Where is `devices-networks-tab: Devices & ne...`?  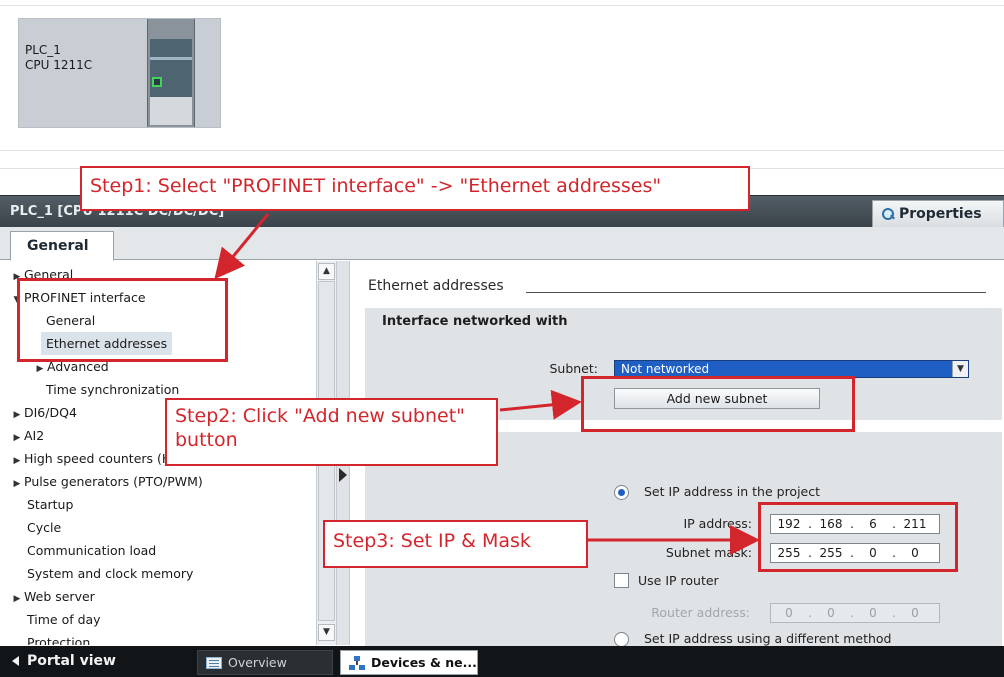 devices-networks-tab: Devices & ne... is located at coordinates (409, 662).